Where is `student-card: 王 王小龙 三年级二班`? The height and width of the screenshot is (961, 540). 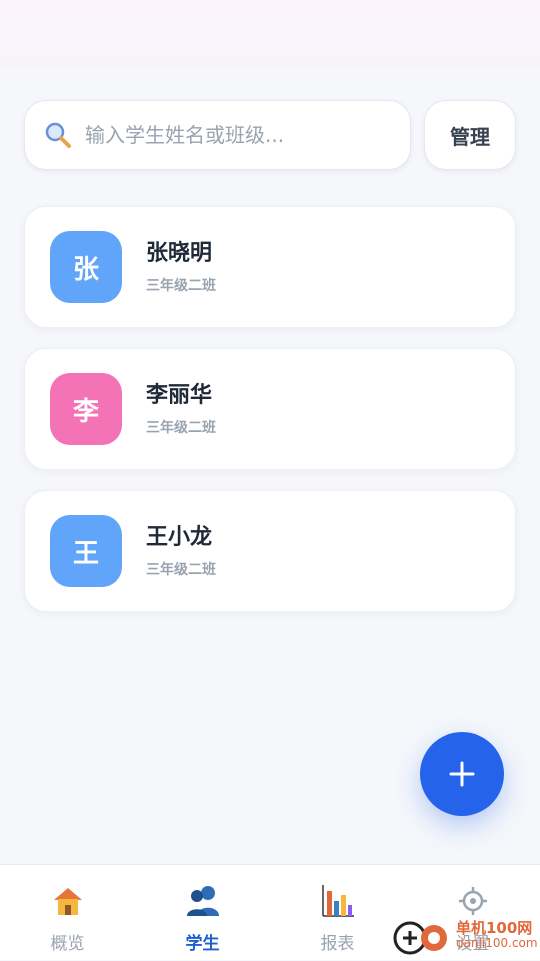 student-card: 王 王小龙 三年级二班 is located at coordinates (270, 551).